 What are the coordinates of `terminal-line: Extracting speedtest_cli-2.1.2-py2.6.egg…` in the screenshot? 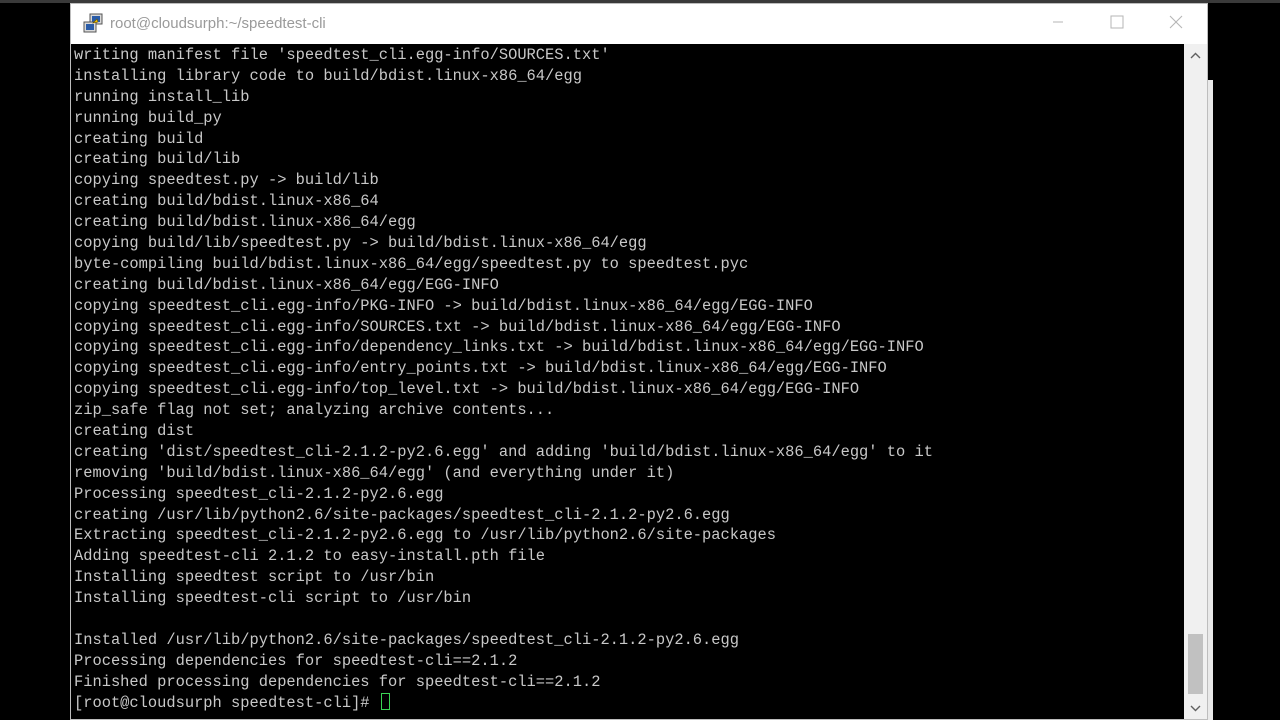 It's located at (425, 535).